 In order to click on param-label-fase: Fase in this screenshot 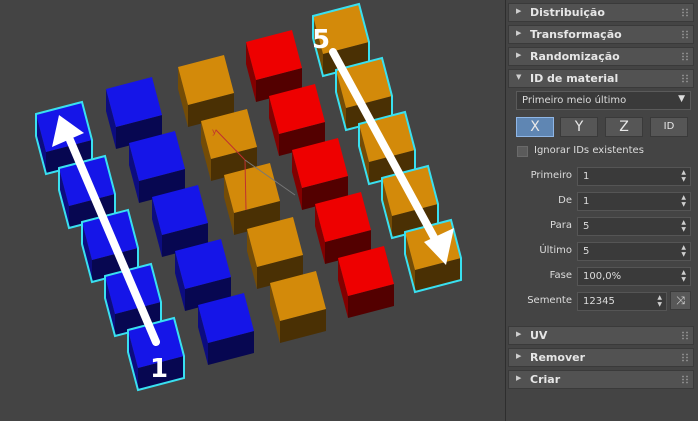, I will do `click(560, 275)`.